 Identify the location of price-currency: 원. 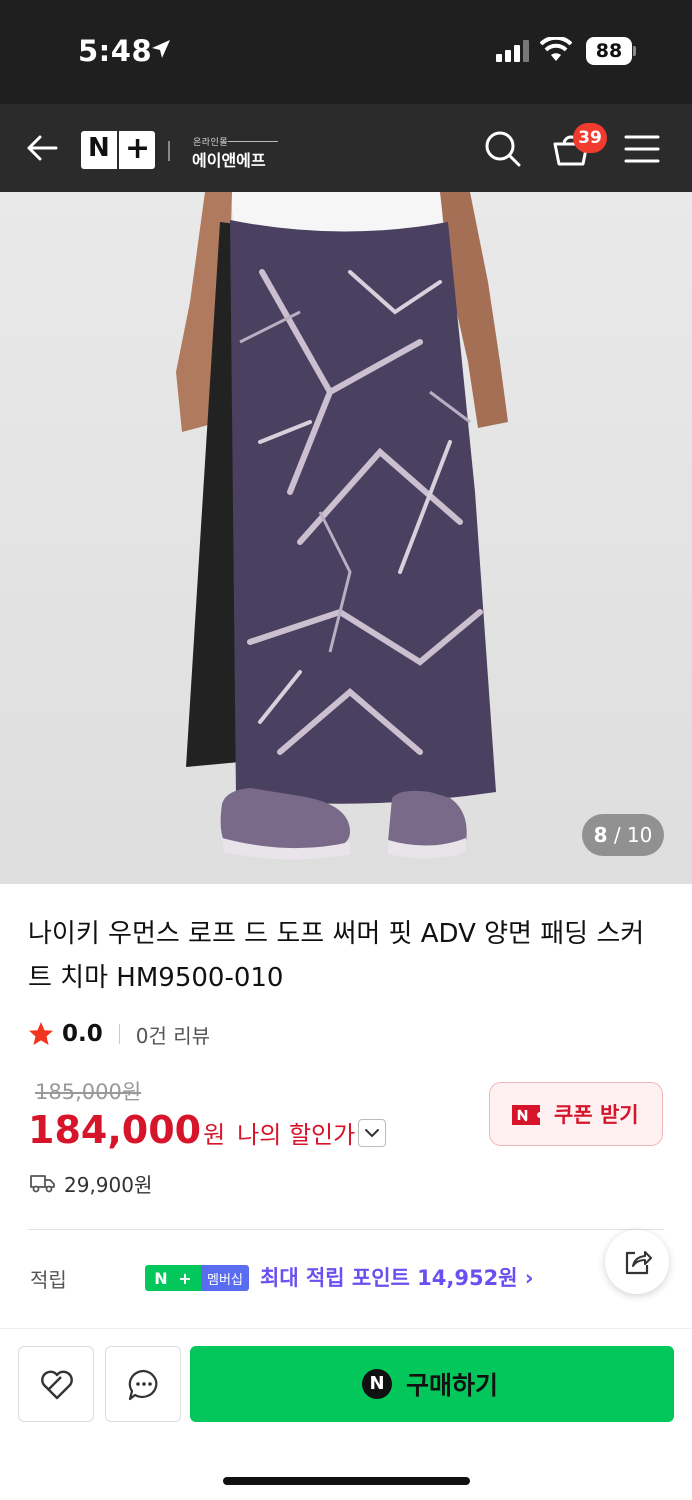
(214, 1135).